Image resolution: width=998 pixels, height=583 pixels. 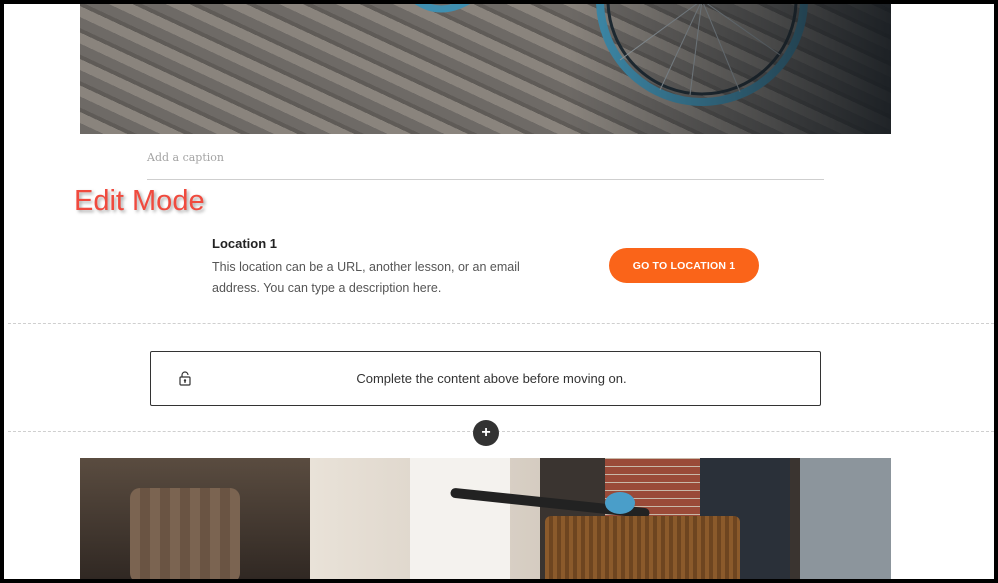 What do you see at coordinates (620, 503) in the screenshot?
I see `bell` at bounding box center [620, 503].